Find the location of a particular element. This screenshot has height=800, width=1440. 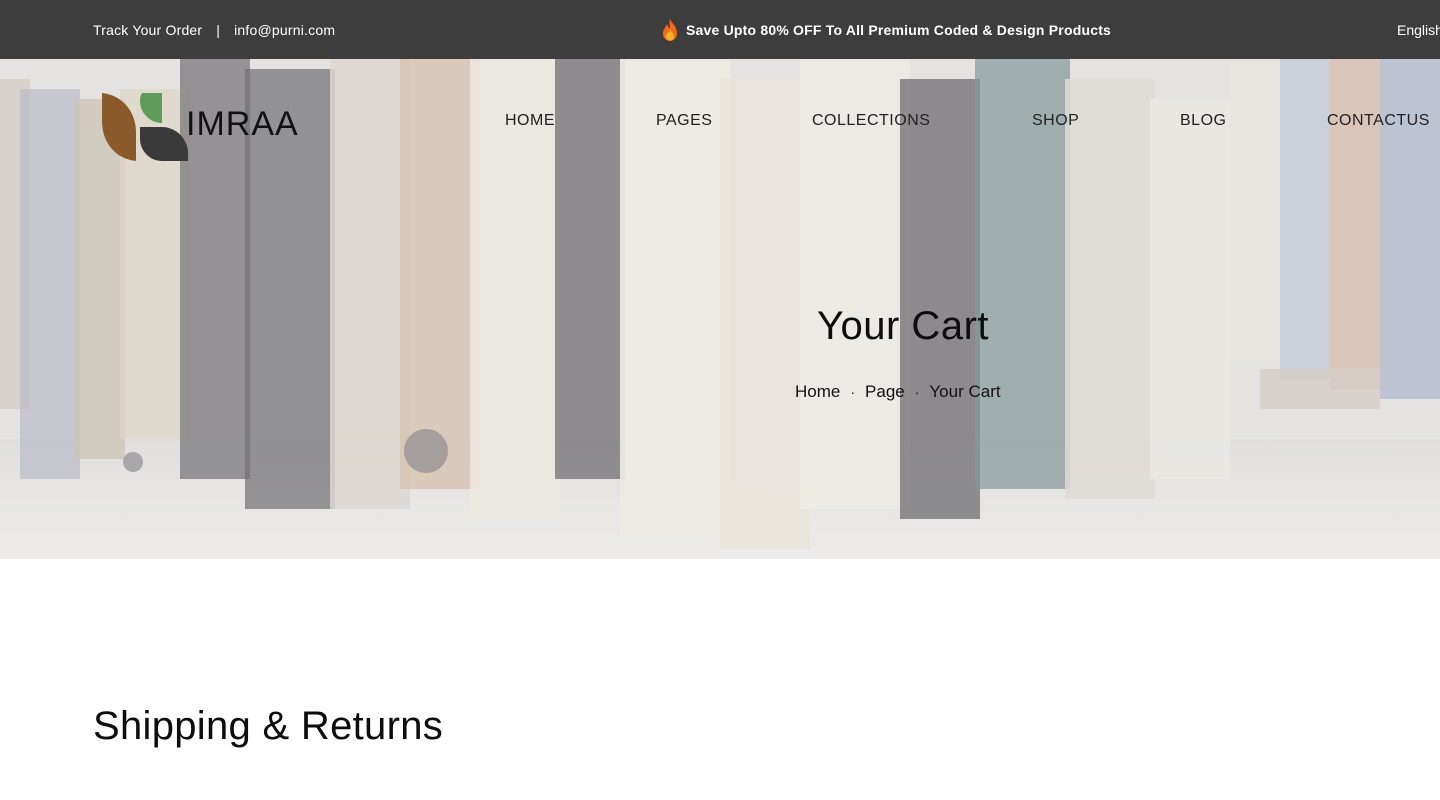

nav-item-collections: COLLECTIONS is located at coordinates (871, 121).